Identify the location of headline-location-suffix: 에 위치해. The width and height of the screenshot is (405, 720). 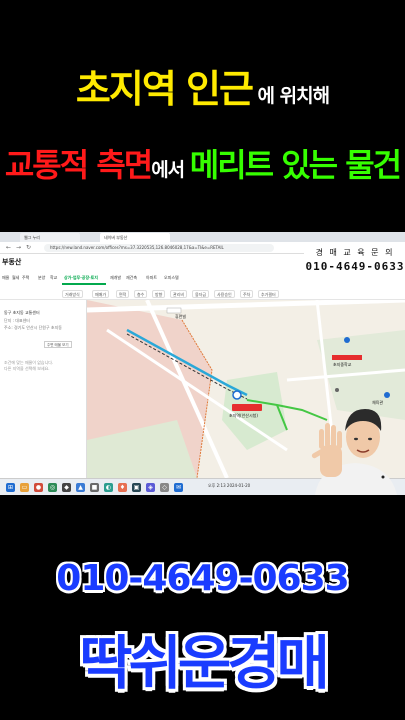
(294, 96).